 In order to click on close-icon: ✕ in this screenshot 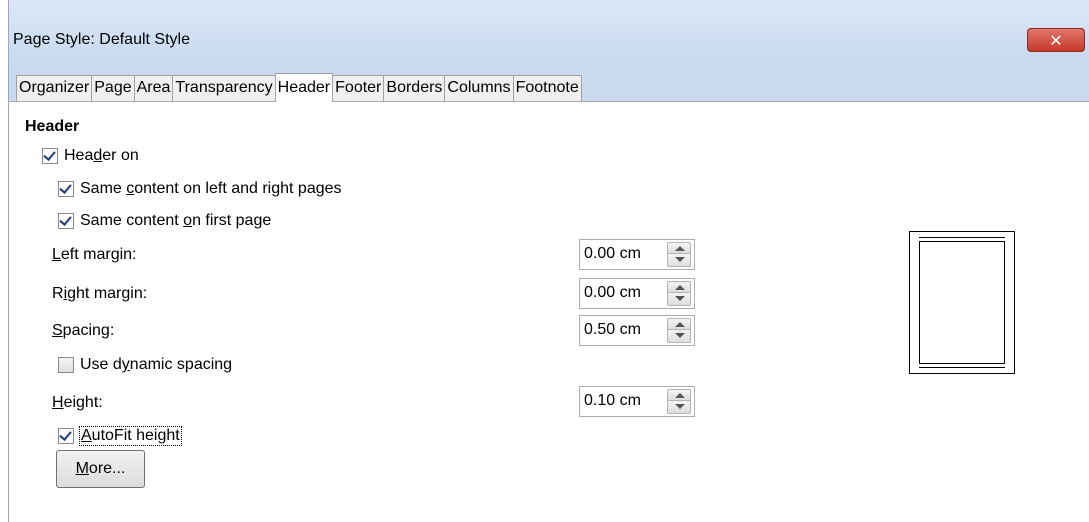, I will do `click(1056, 40)`.